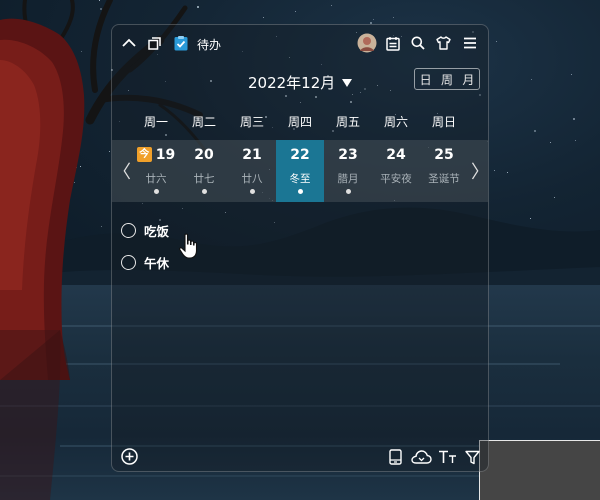 The image size is (600, 500). What do you see at coordinates (300, 155) in the screenshot?
I see `day-number: 22` at bounding box center [300, 155].